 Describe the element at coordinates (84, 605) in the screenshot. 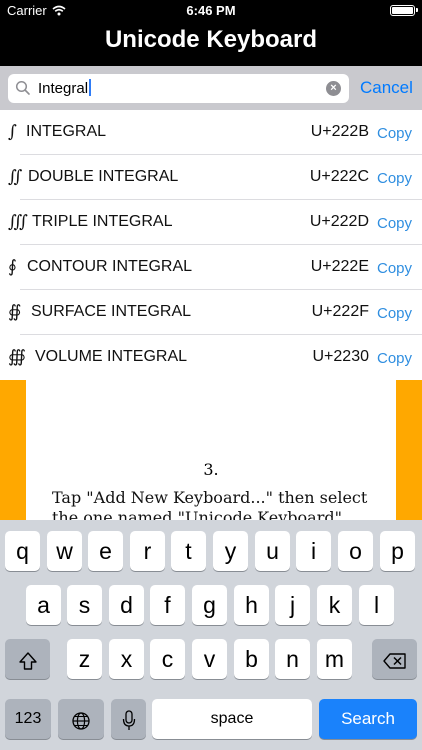

I see `key-s: s` at that location.